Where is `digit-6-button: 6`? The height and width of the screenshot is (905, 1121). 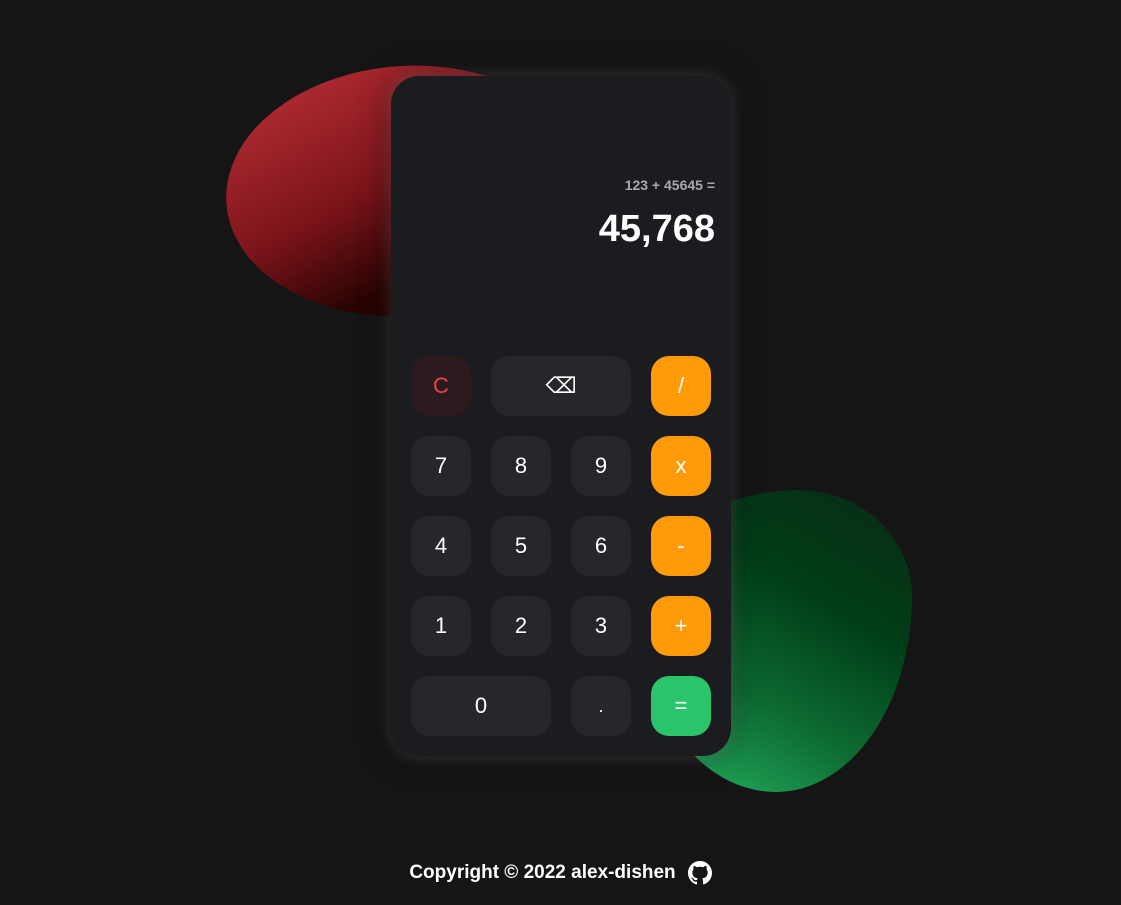 digit-6-button: 6 is located at coordinates (601, 546).